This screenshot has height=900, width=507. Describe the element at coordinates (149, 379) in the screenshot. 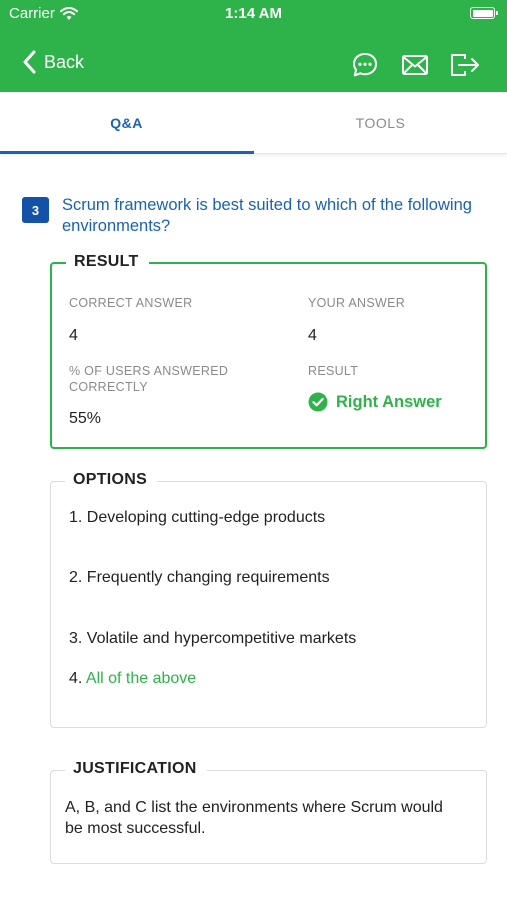

I see `percent-correct-label: % OF USERS ANSWERED CORRECTLY` at that location.